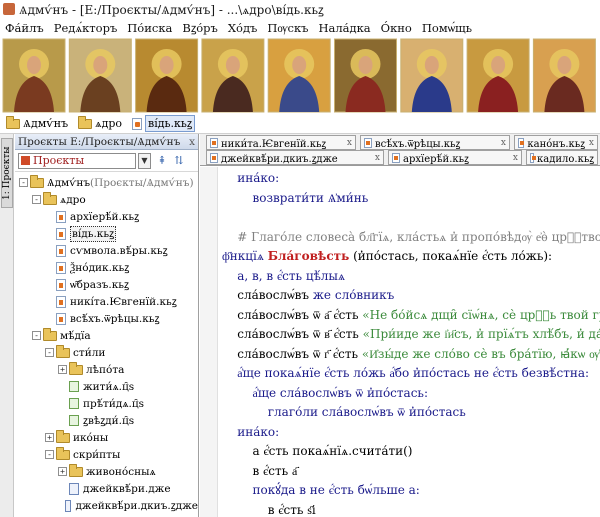 Image resolution: width=600 pixels, height=517 pixels. Describe the element at coordinates (99, 284) in the screenshot. I see `tree-label: ѡ̑бразъ.кьꙁ` at that location.